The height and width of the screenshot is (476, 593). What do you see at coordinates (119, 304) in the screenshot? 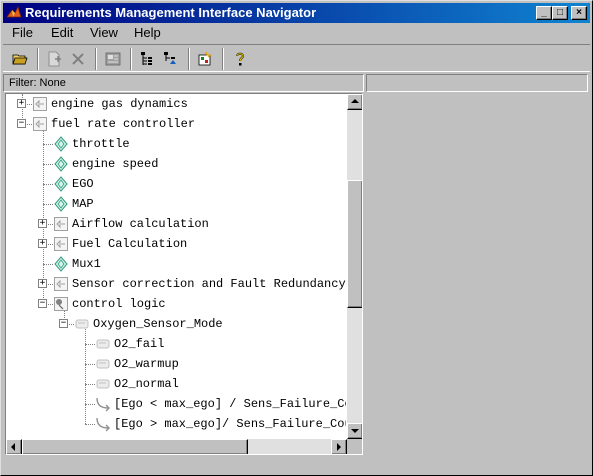
I see `tree-node-label: control logic` at bounding box center [119, 304].